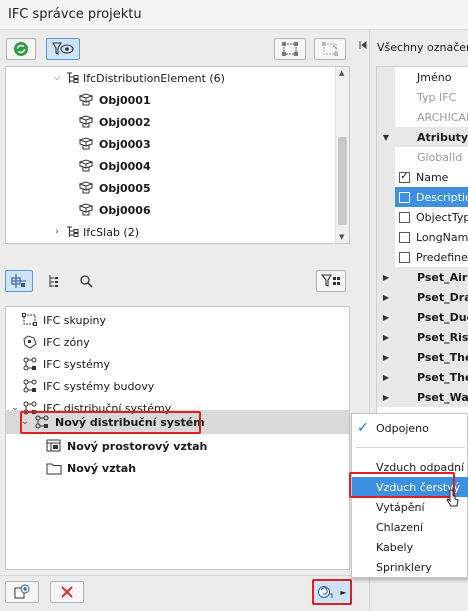 This screenshot has height=611, width=468. I want to click on prop-group-row: ▶Pset_Risk, so click(422, 337).